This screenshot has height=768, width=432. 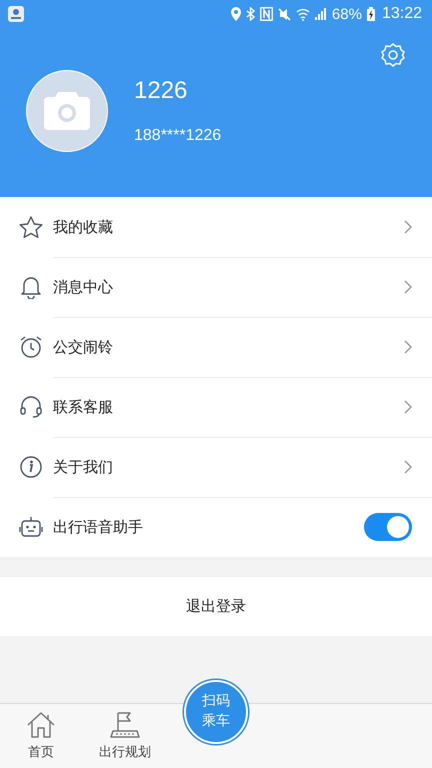 I want to click on location-icon, so click(x=235, y=14).